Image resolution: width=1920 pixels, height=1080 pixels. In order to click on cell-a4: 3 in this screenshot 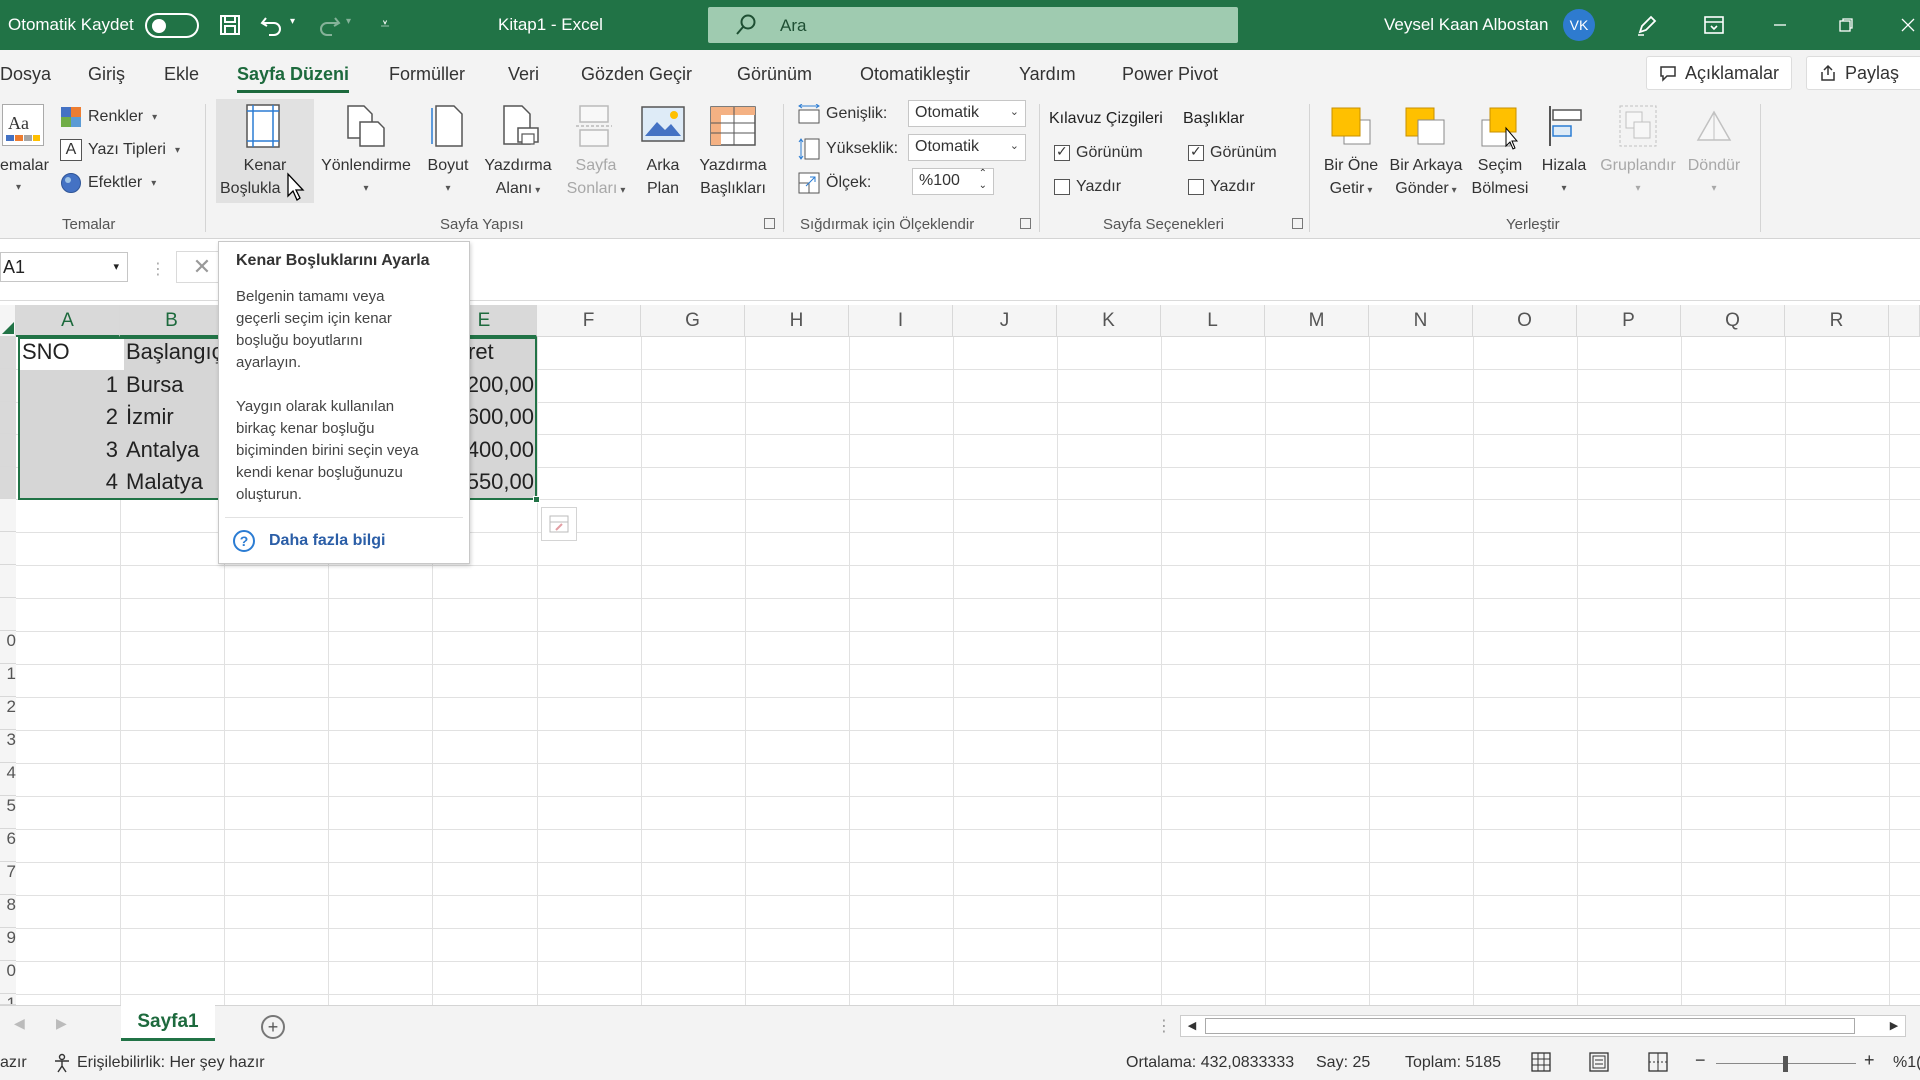, I will do `click(70, 450)`.